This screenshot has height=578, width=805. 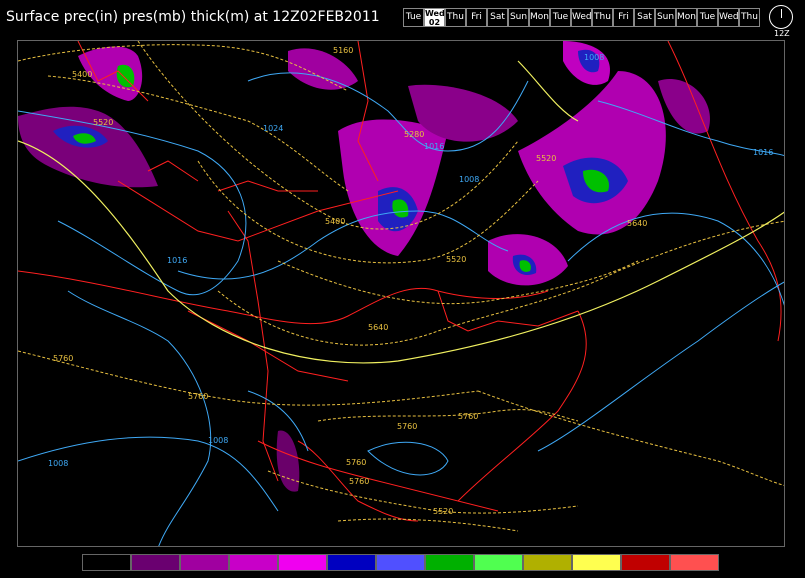 I want to click on thickness-label: 5280, so click(x=414, y=134).